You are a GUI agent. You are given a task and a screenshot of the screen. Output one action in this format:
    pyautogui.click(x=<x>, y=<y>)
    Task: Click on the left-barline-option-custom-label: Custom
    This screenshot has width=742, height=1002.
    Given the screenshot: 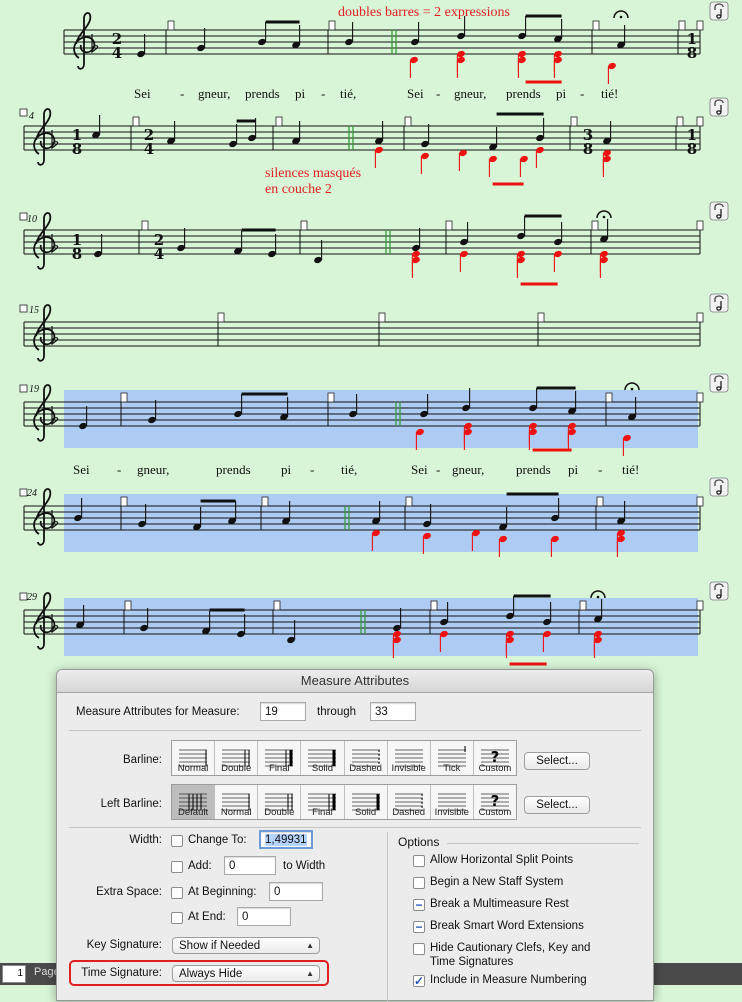 What is the action you would take?
    pyautogui.click(x=495, y=812)
    